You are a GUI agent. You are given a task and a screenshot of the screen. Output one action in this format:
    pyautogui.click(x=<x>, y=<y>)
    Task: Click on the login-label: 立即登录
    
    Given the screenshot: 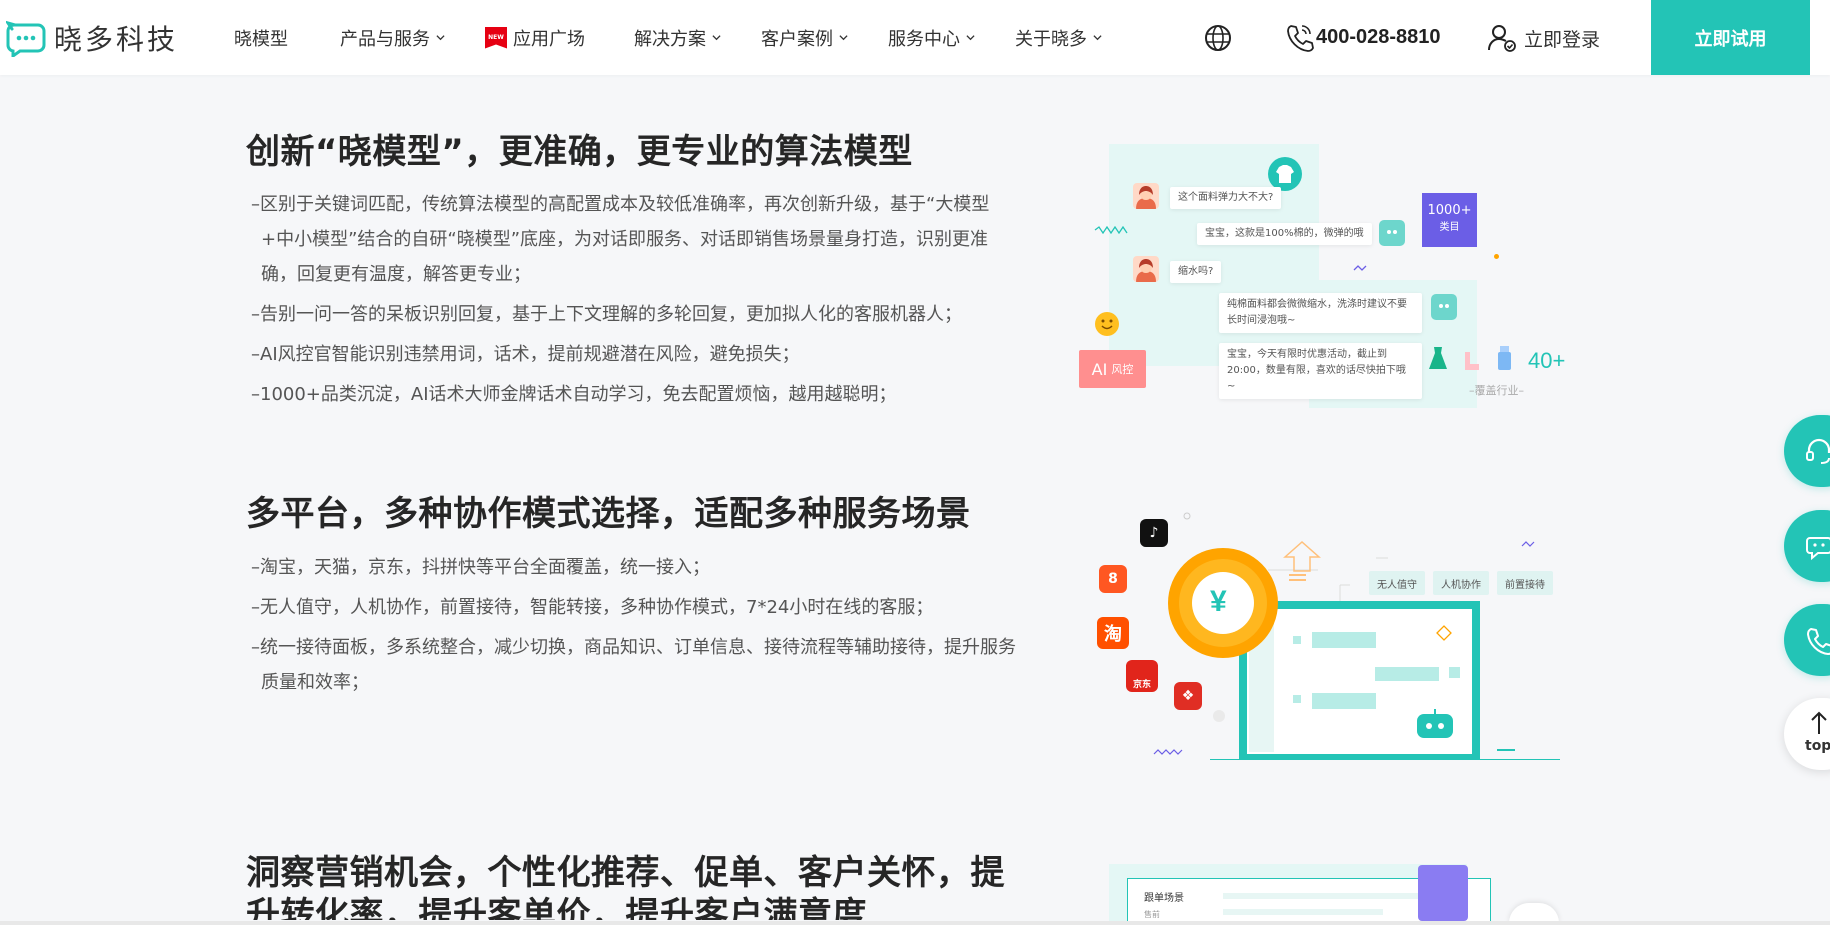 What is the action you would take?
    pyautogui.click(x=1562, y=39)
    